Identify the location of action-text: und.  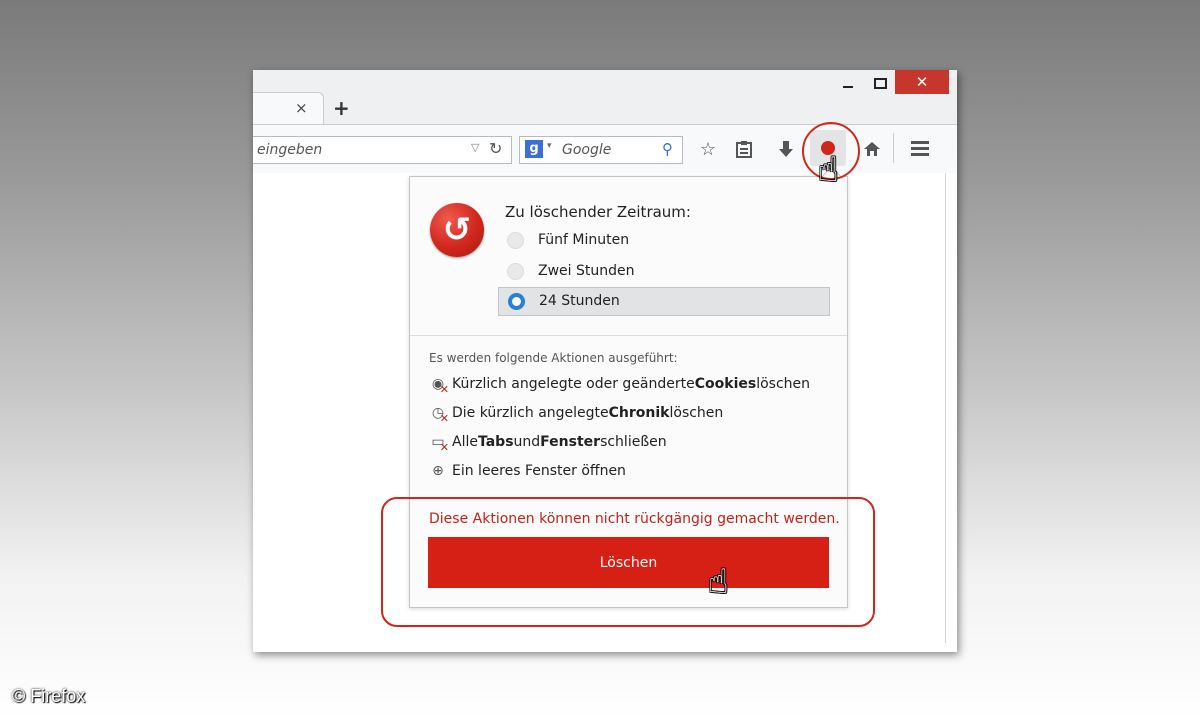
(527, 442).